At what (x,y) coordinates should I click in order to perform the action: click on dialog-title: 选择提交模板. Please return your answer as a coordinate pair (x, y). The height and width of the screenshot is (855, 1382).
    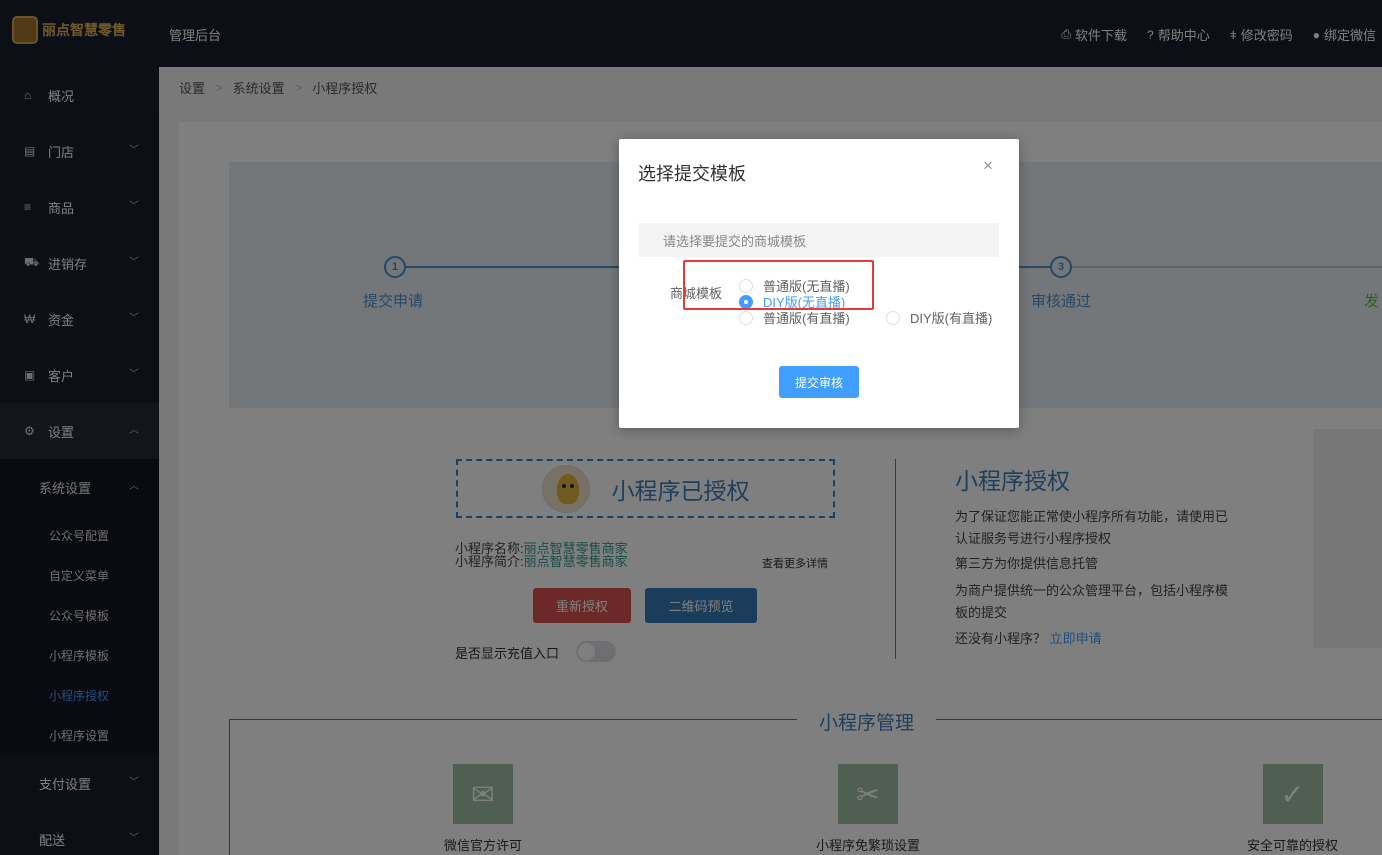
    Looking at the image, I should click on (692, 174).